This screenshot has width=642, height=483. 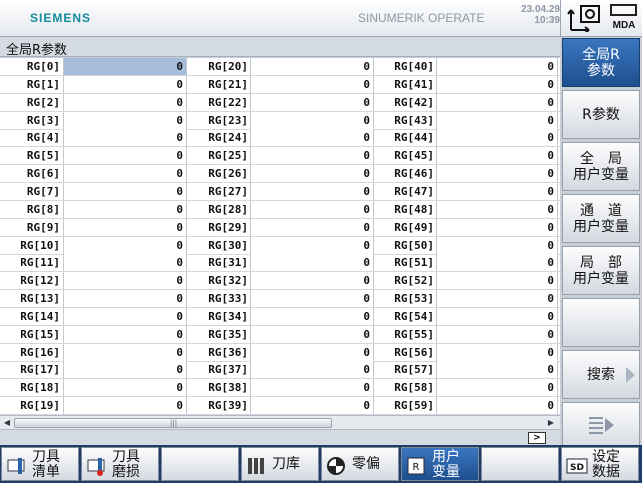 What do you see at coordinates (440, 464) in the screenshot?
I see `softkey-user-variables: R 用户 变量` at bounding box center [440, 464].